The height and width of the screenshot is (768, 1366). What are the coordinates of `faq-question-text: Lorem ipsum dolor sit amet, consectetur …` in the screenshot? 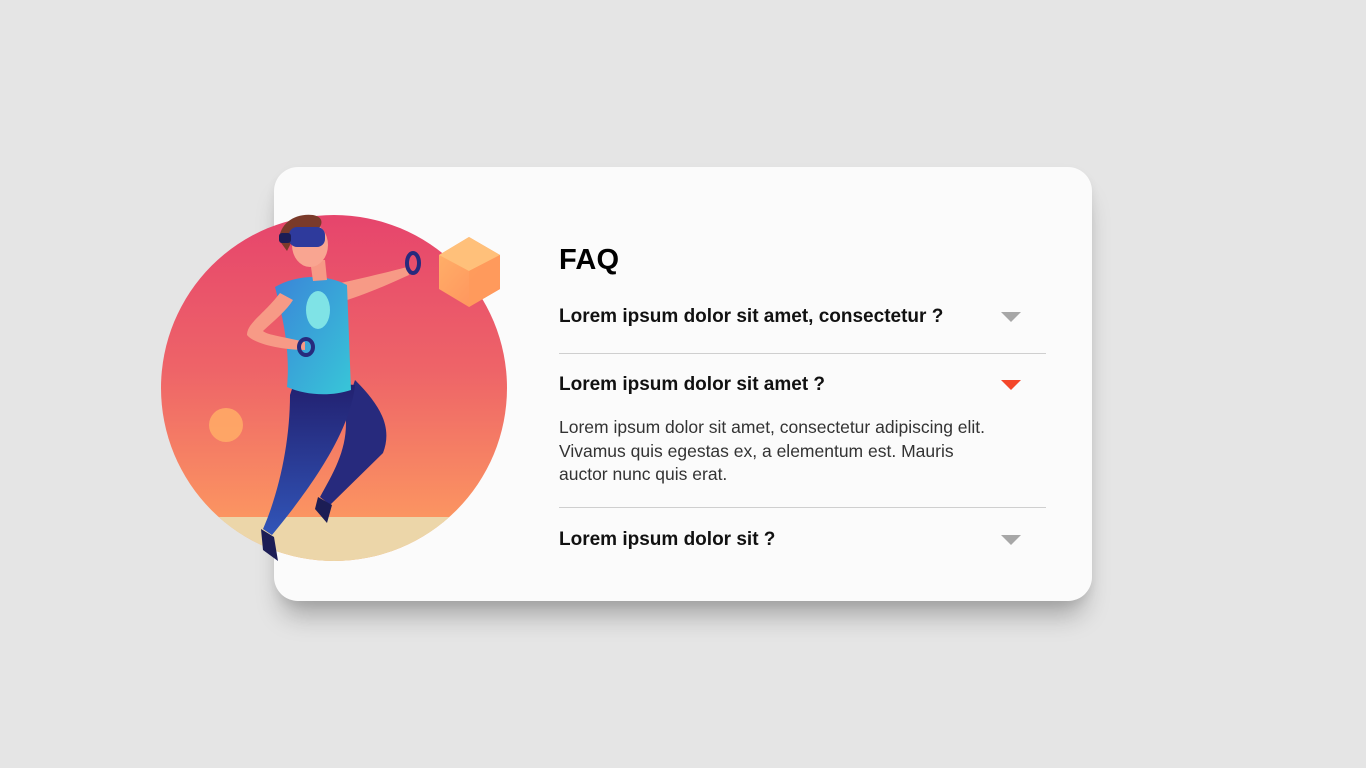 It's located at (751, 316).